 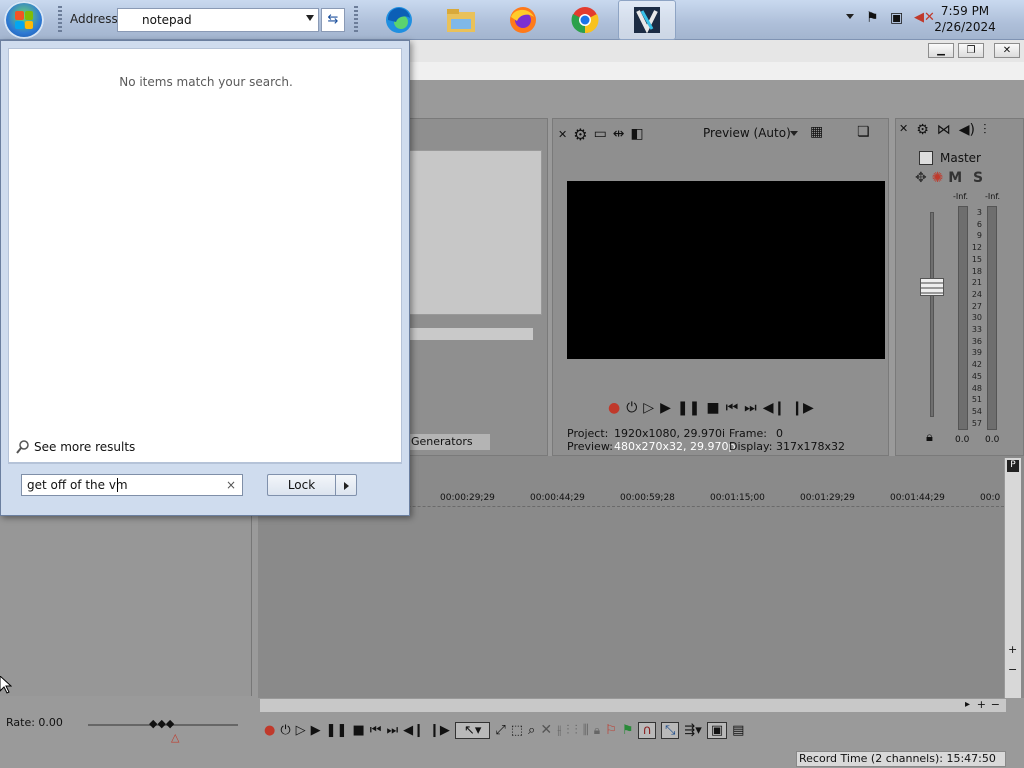 What do you see at coordinates (965, 11) in the screenshot?
I see `clock-time: 7:59 PM` at bounding box center [965, 11].